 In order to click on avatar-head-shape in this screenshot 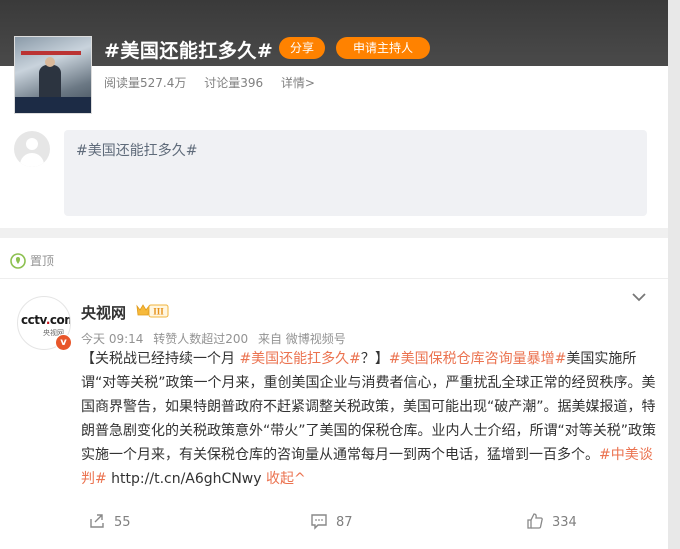, I will do `click(32, 144)`.